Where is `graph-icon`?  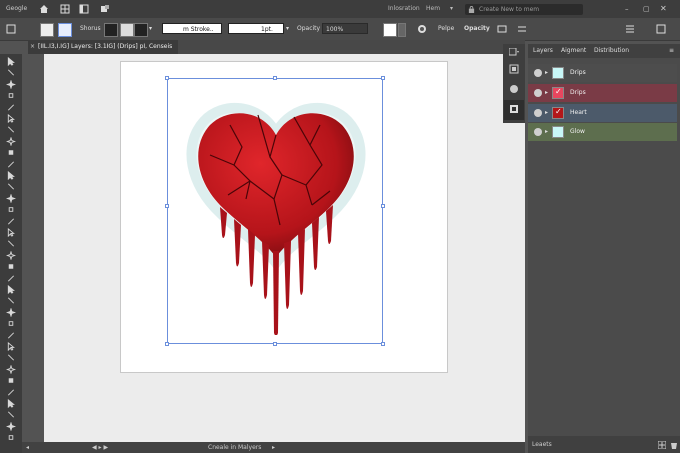 graph-icon is located at coordinates (11, 323).